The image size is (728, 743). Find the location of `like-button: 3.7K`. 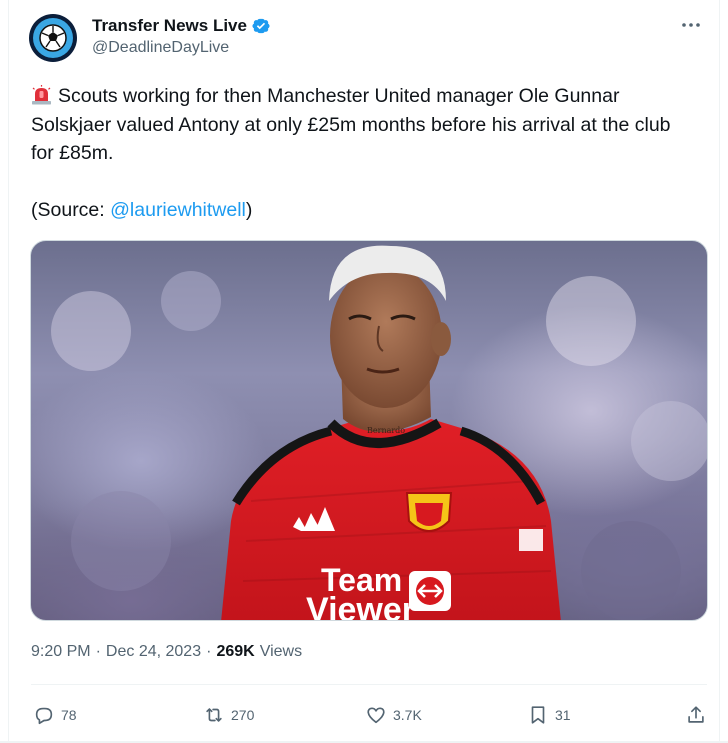

like-button: 3.7K is located at coordinates (393, 715).